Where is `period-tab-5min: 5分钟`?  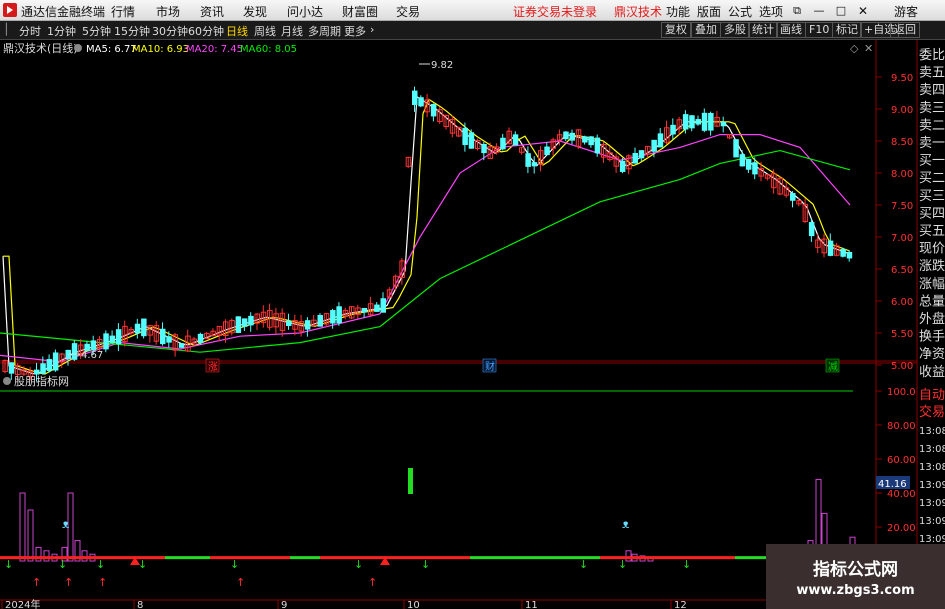 period-tab-5min: 5分钟 is located at coordinates (96, 31).